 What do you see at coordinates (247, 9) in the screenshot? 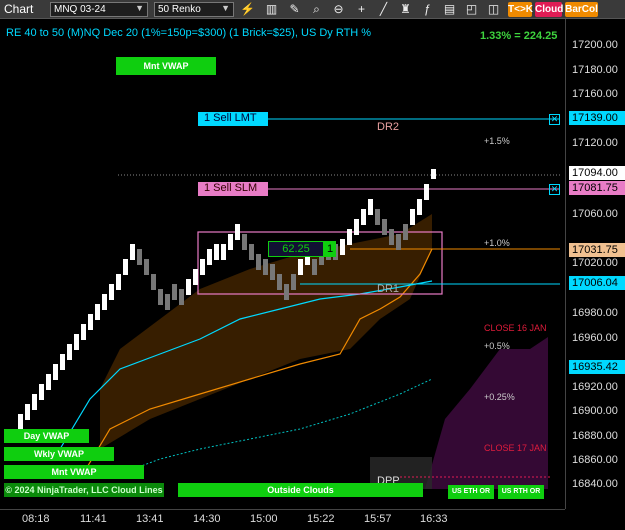
I see `data-series-icon: ⚡` at bounding box center [247, 9].